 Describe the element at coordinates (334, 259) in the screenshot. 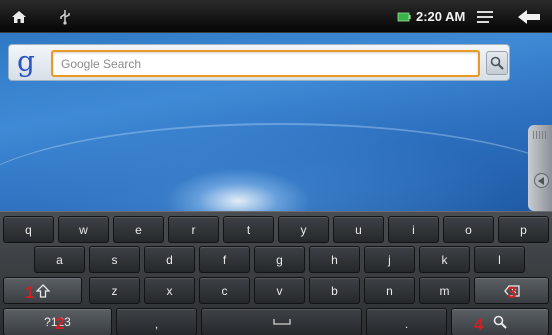

I see `key-h: h` at that location.